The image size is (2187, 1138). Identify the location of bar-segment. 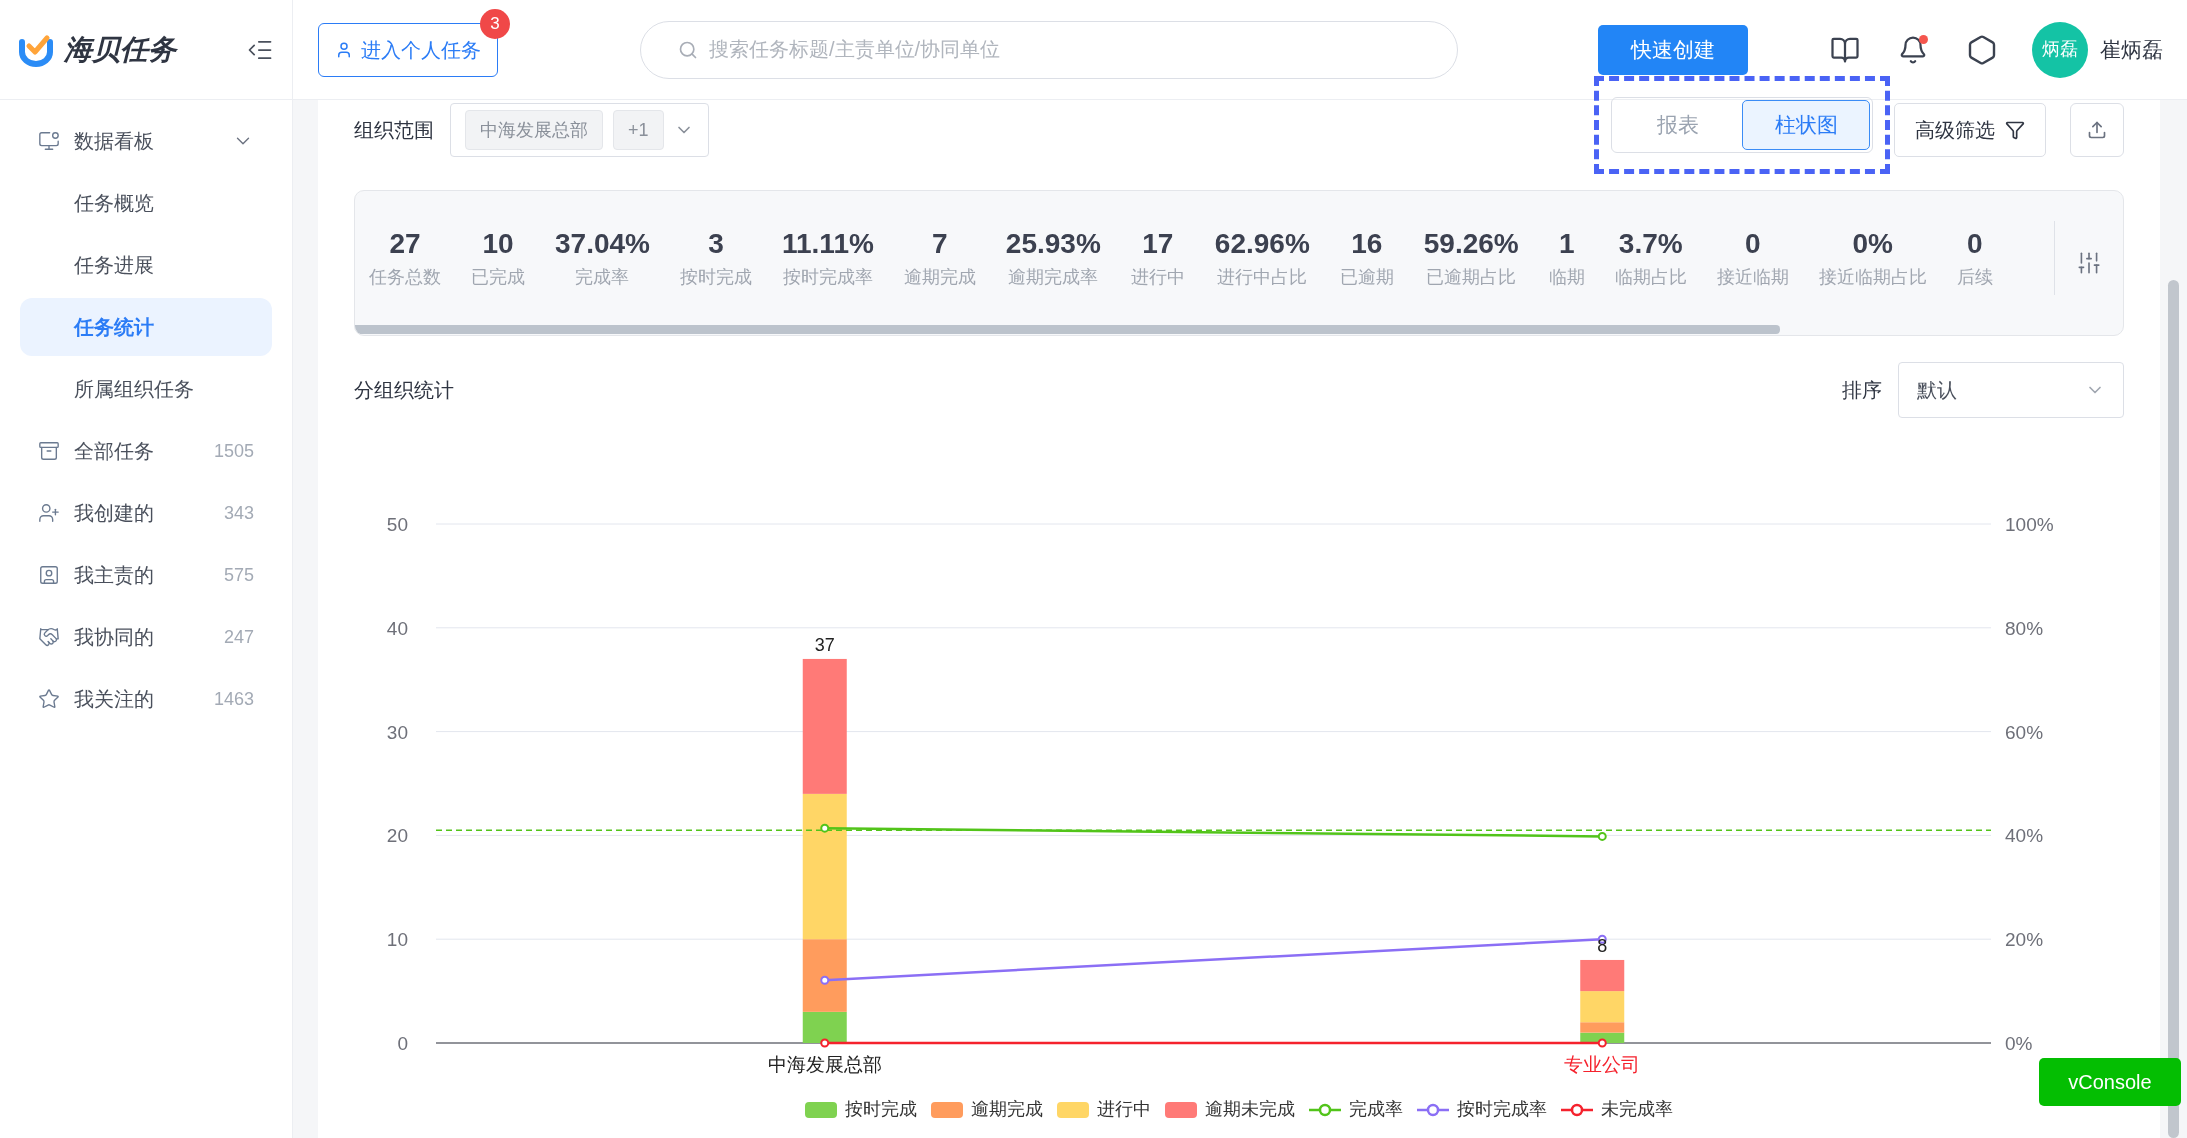
(1602, 975).